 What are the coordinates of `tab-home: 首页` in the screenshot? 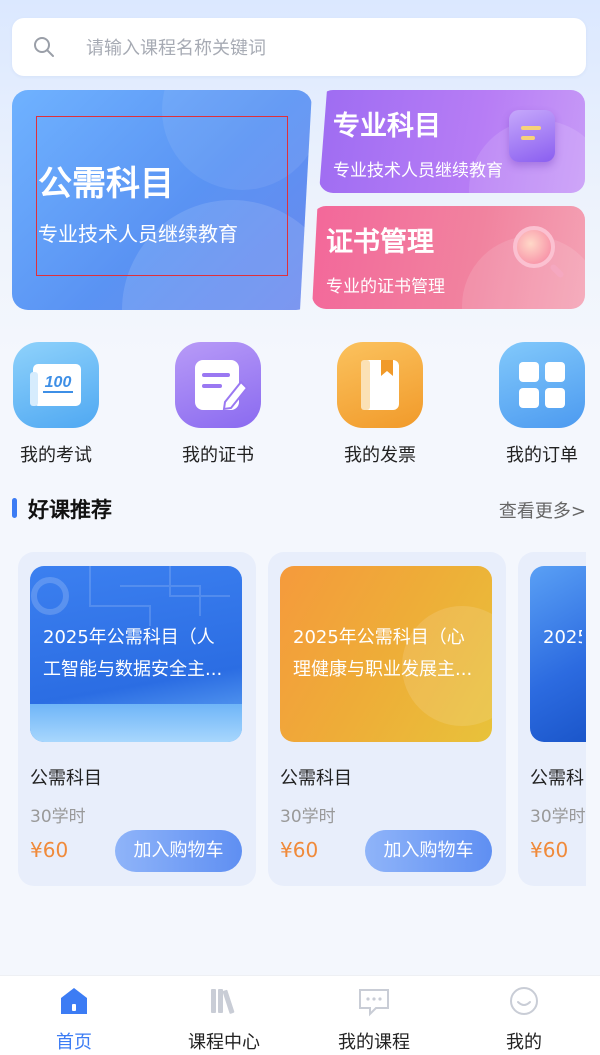 It's located at (74, 1019).